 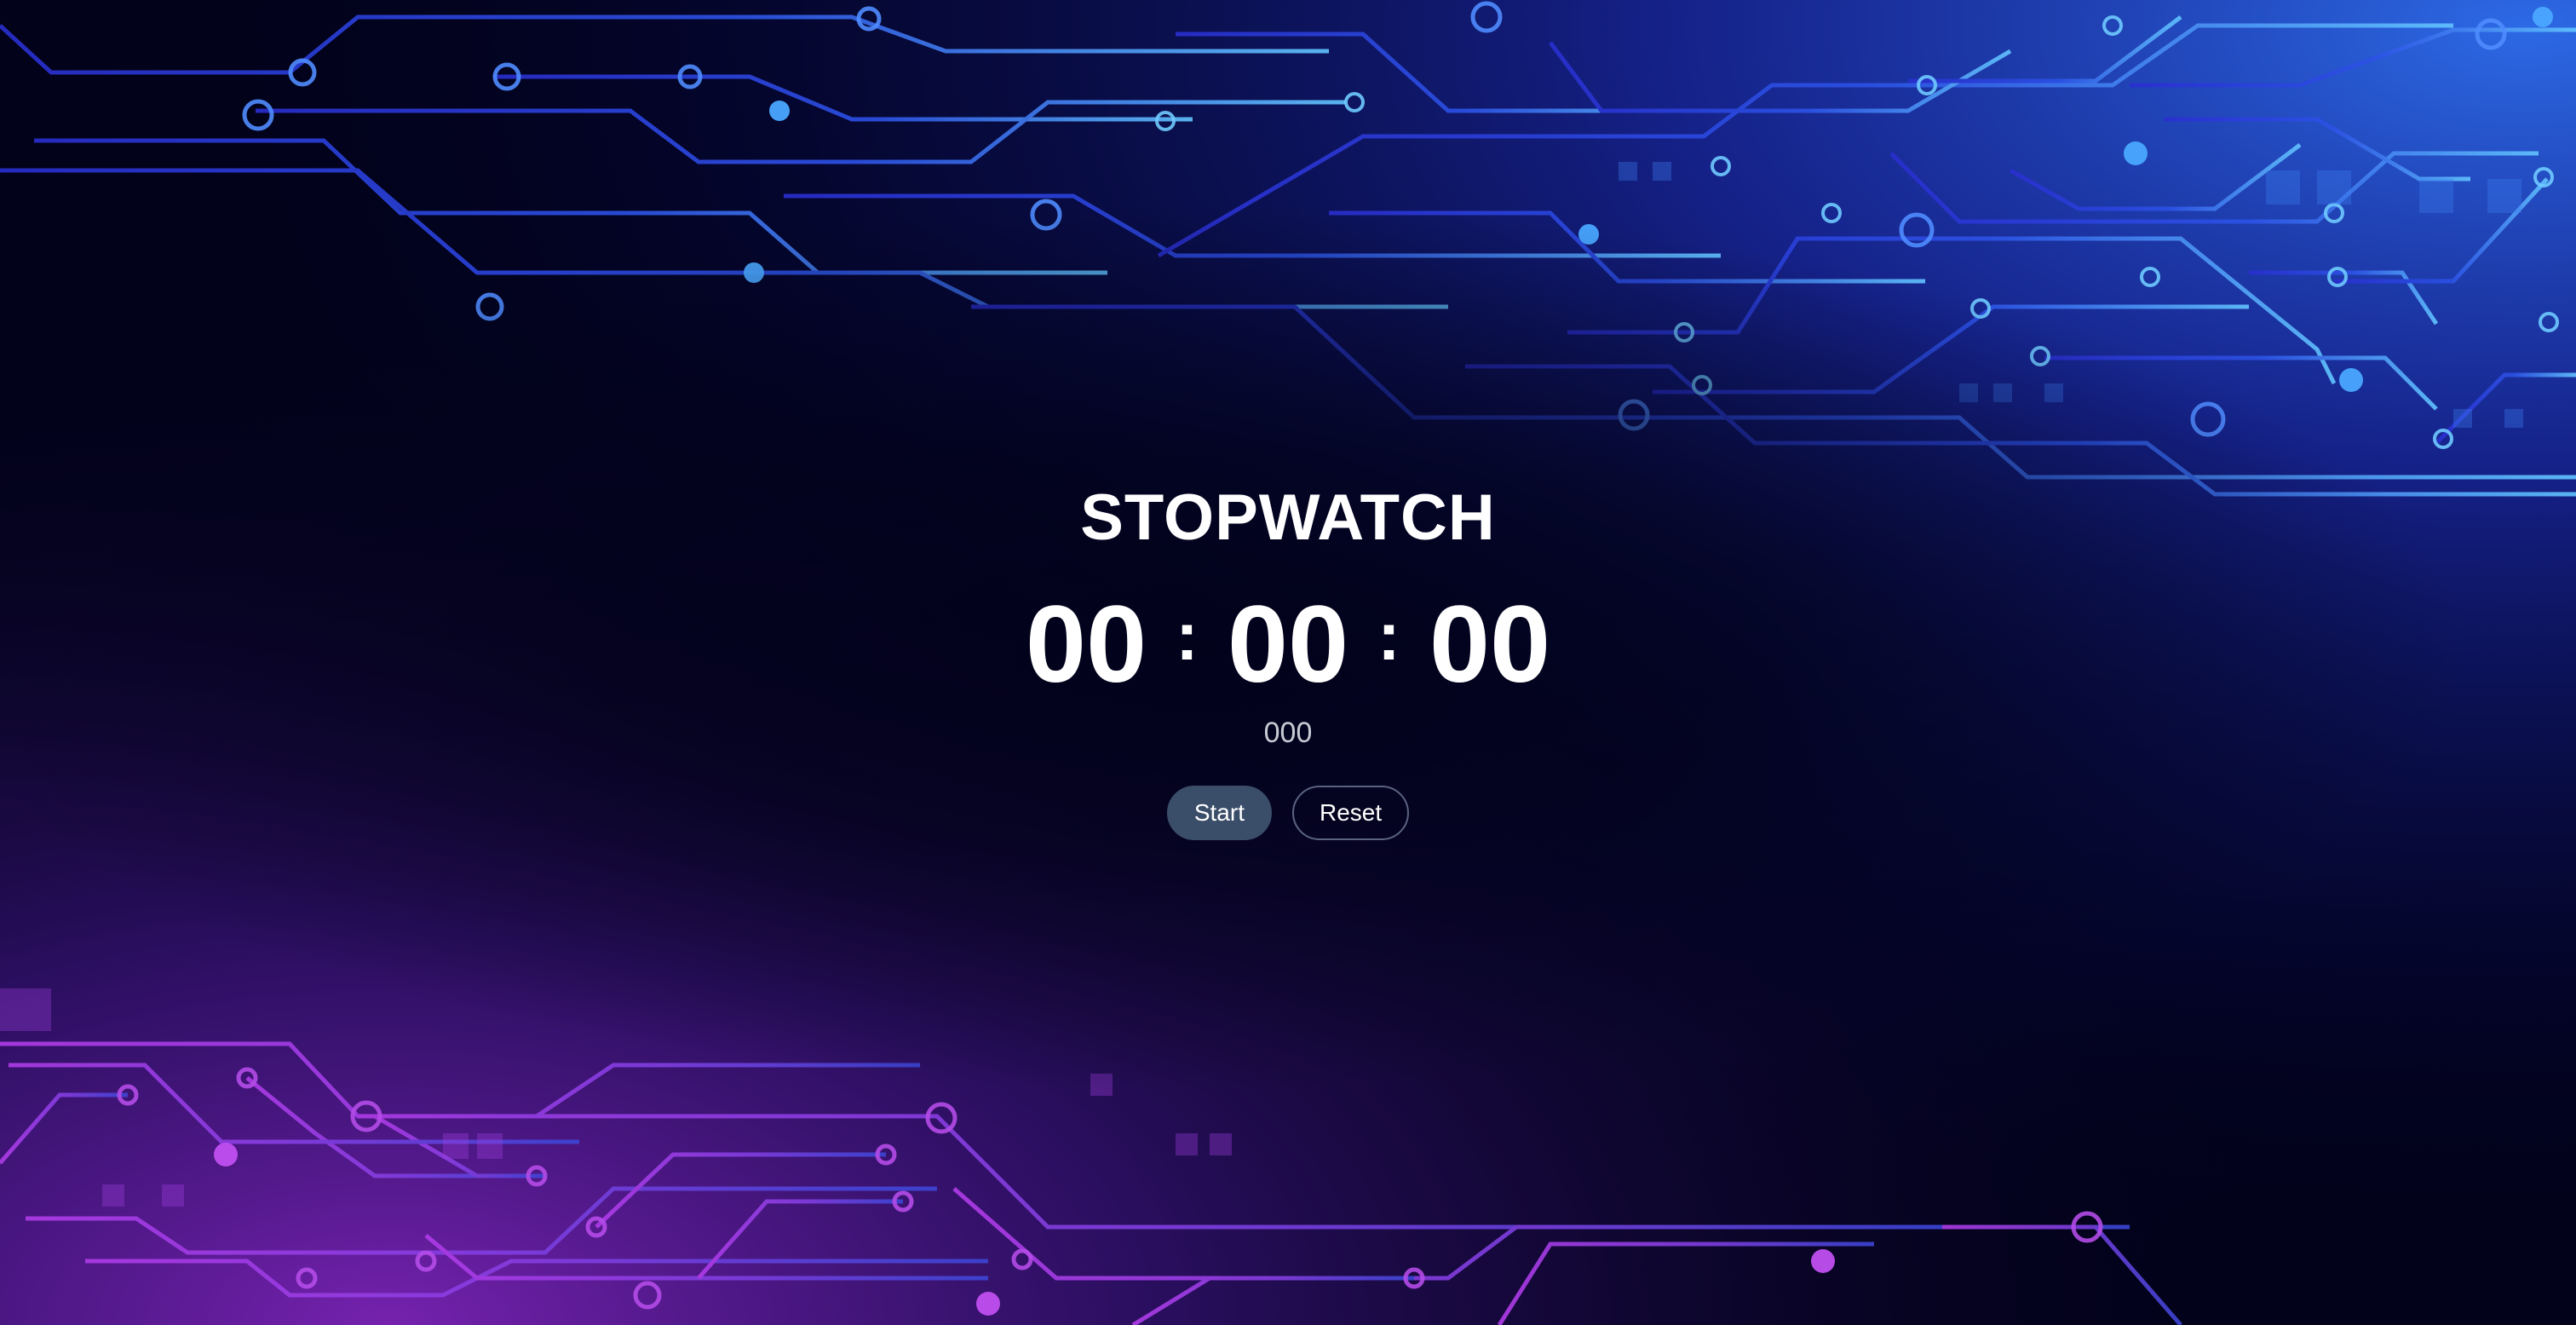 I want to click on minutes-value: 00, so click(x=1288, y=645).